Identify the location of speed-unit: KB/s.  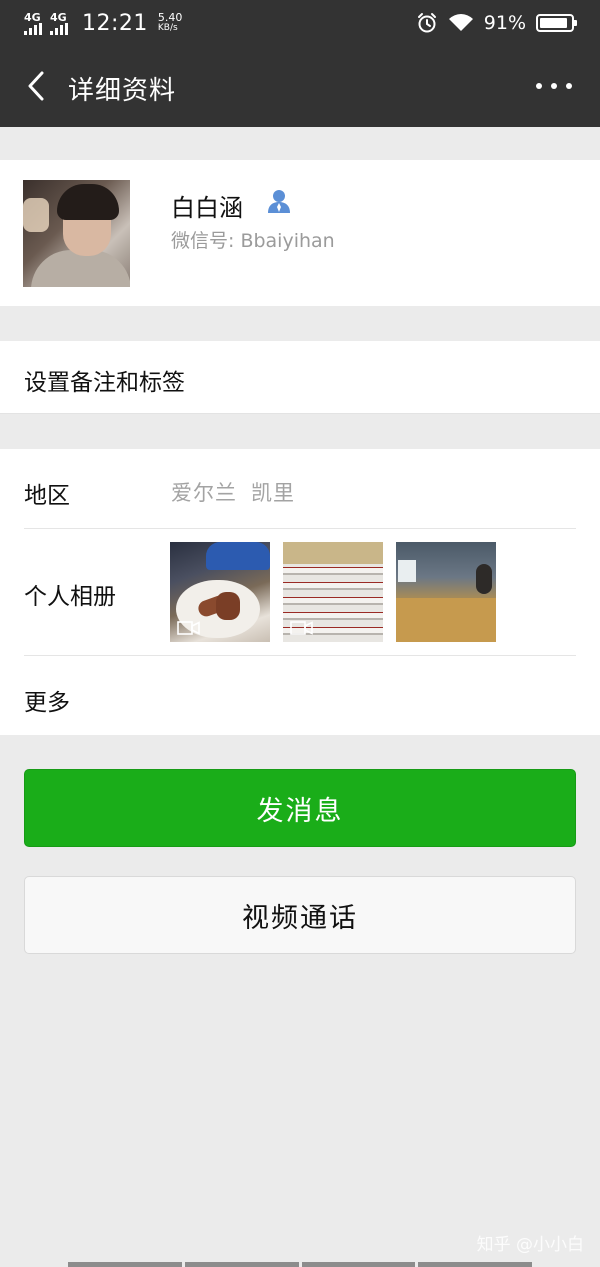
(167, 28).